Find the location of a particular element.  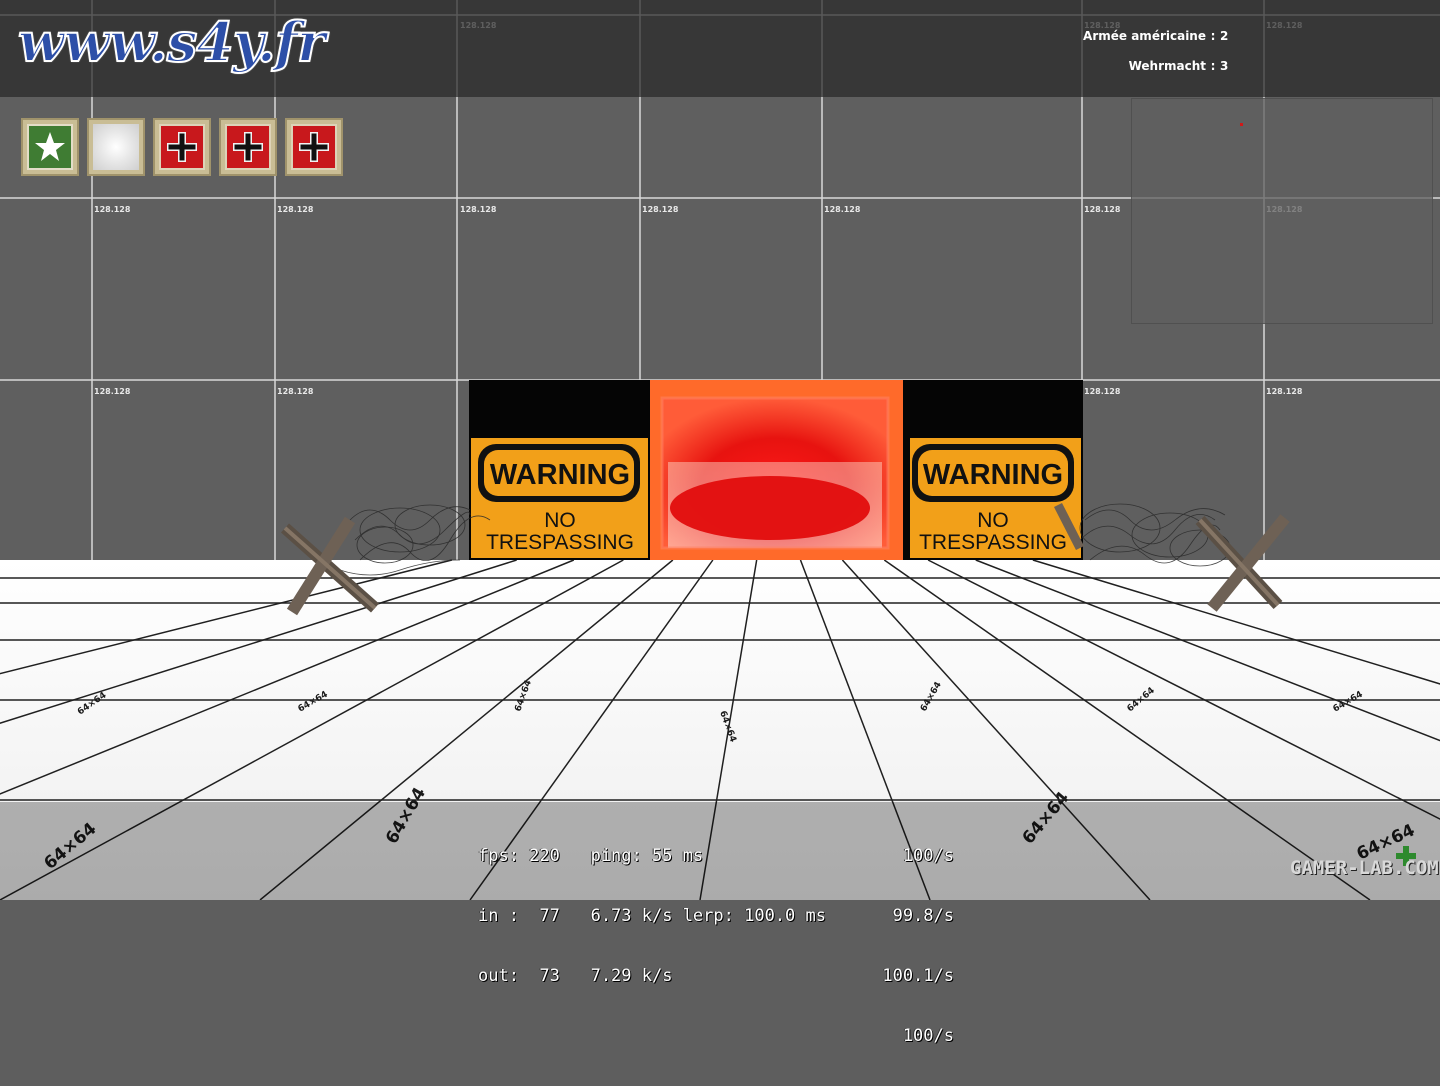

score-row-allies: Armée américaine : 2 is located at coordinates (1159, 42).